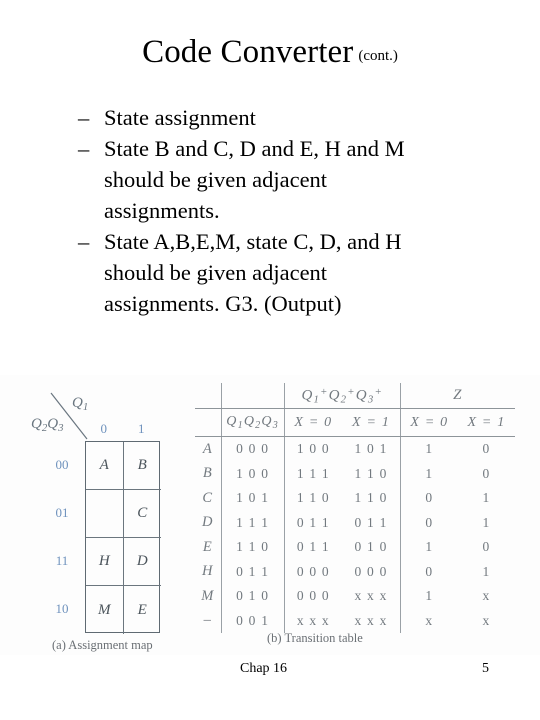 The image size is (540, 720). I want to click on table-row: D 1 1 1 0 1 1 0 1 1 0 1, so click(355, 522).